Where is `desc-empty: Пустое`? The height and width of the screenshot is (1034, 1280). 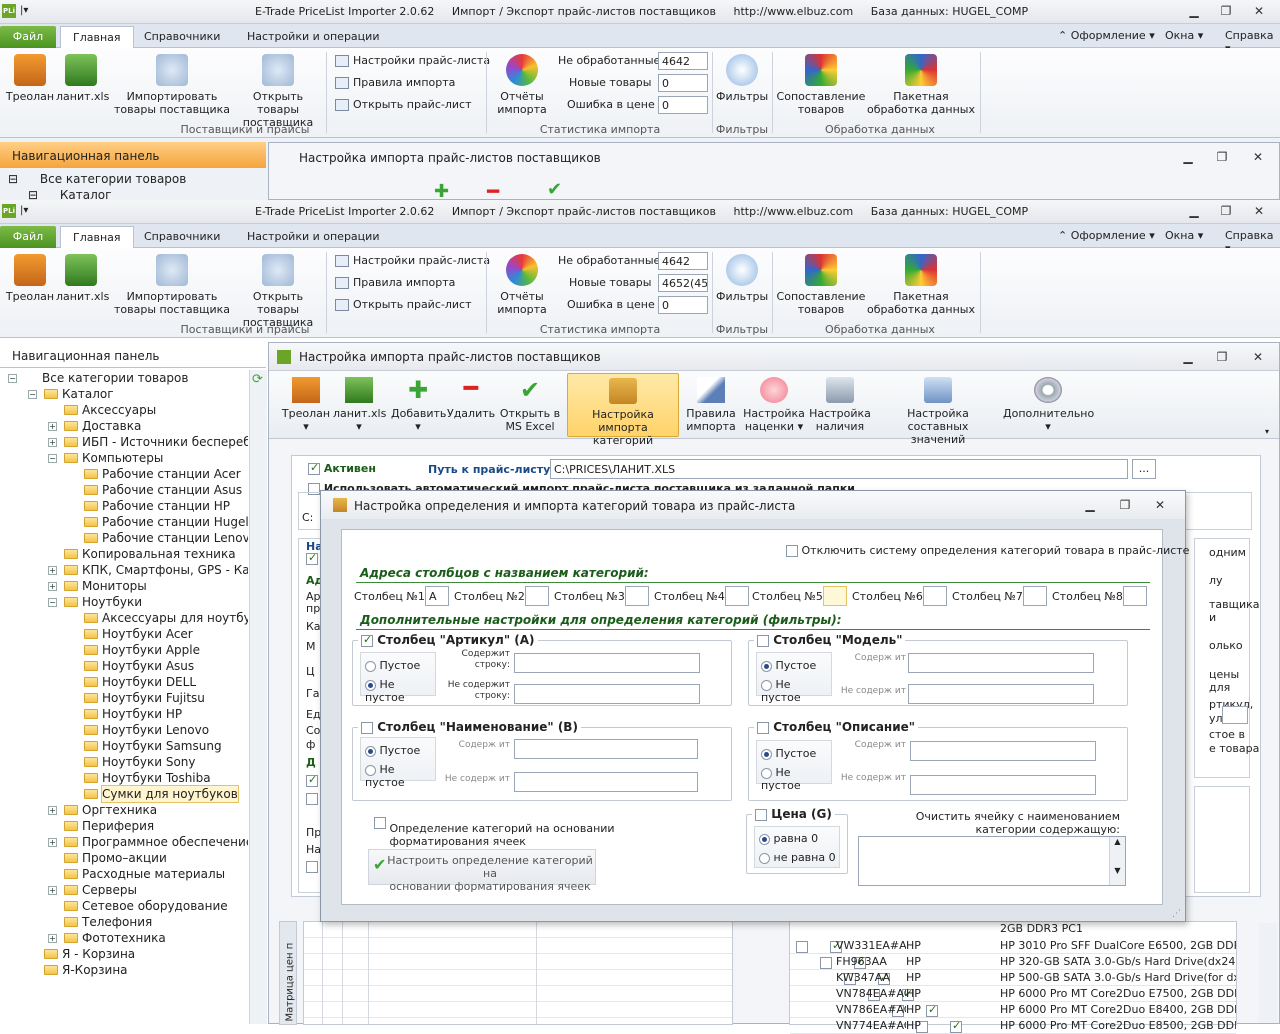
desc-empty: Пустое is located at coordinates (788, 753).